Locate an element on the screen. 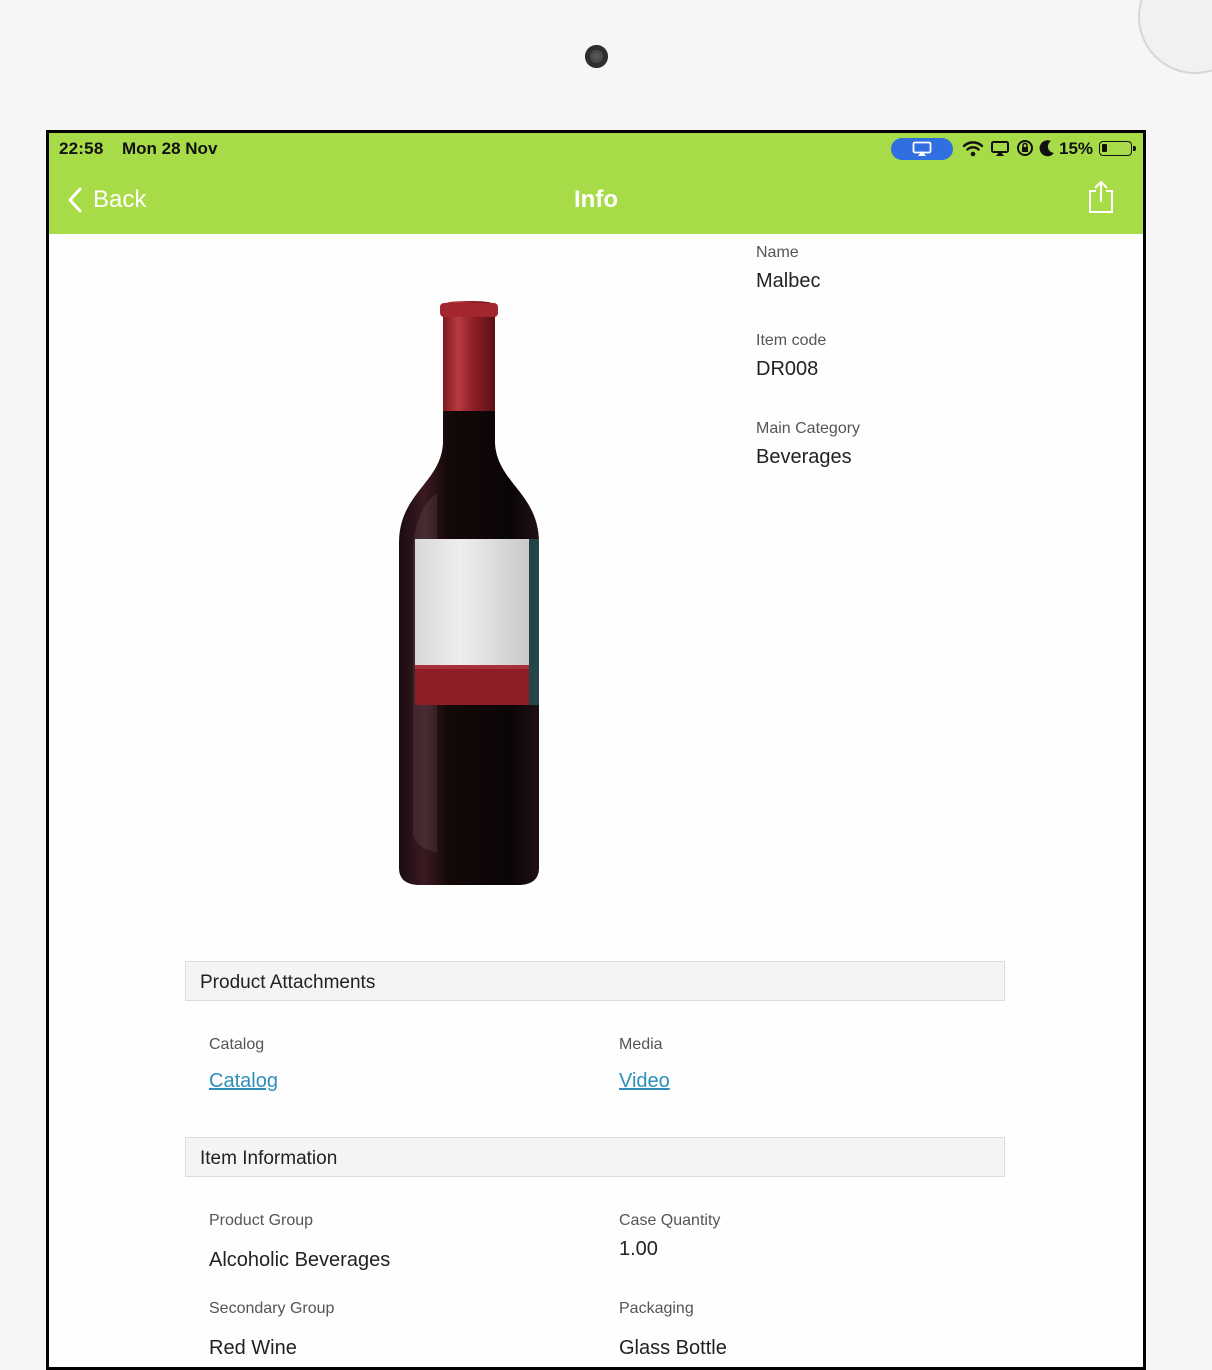  battery-icon is located at coordinates (1117, 148).